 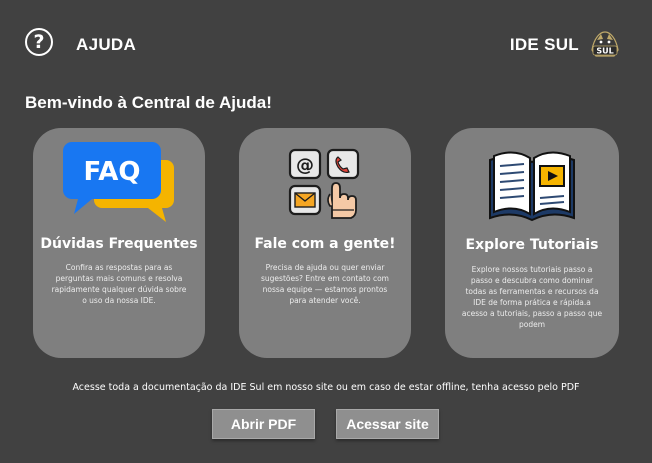 I want to click on card-title: Dúvidas Frequentes, so click(x=119, y=244).